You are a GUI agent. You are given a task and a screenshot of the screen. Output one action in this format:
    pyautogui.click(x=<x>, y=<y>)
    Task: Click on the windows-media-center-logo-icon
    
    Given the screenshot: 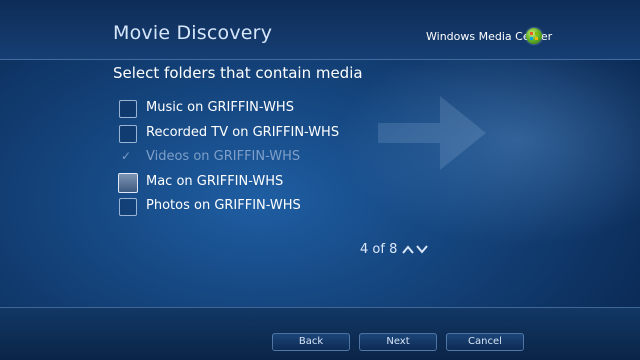 What is the action you would take?
    pyautogui.click(x=534, y=36)
    